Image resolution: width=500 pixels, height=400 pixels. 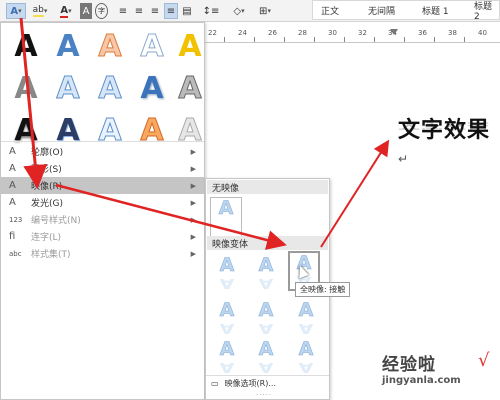 What do you see at coordinates (187, 11) in the screenshot?
I see `distributed-button: ▤` at bounding box center [187, 11].